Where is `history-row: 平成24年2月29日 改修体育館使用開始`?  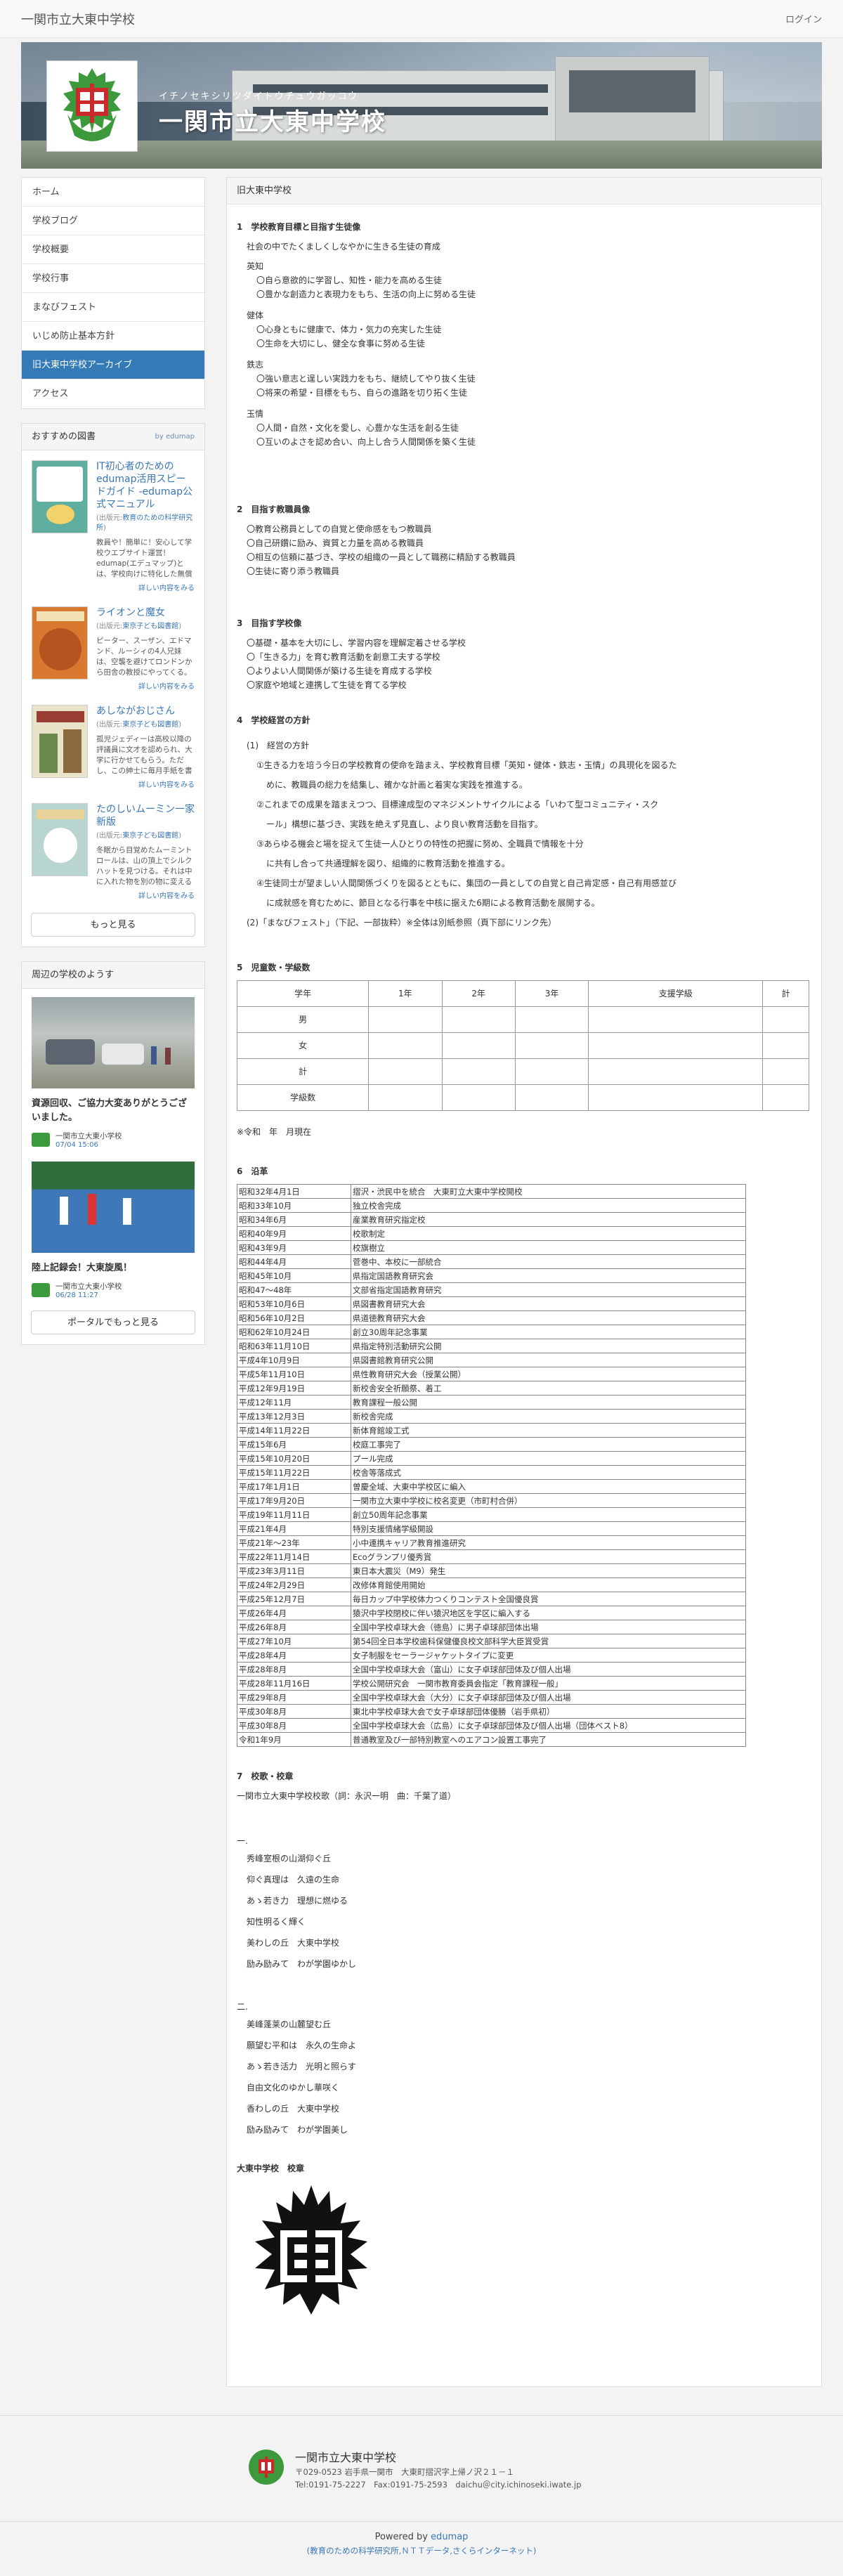 history-row: 平成24年2月29日 改修体育館使用開始 is located at coordinates (491, 1585).